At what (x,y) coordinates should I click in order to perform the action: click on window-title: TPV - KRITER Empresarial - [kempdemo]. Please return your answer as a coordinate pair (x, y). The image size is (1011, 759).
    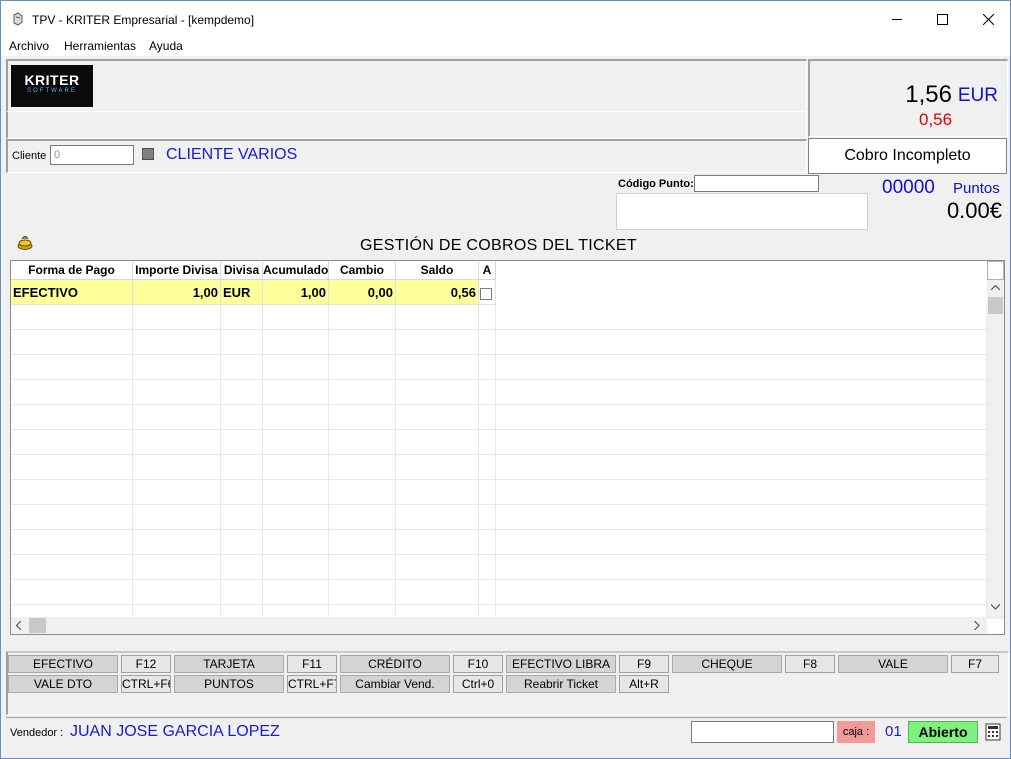
    Looking at the image, I should click on (143, 20).